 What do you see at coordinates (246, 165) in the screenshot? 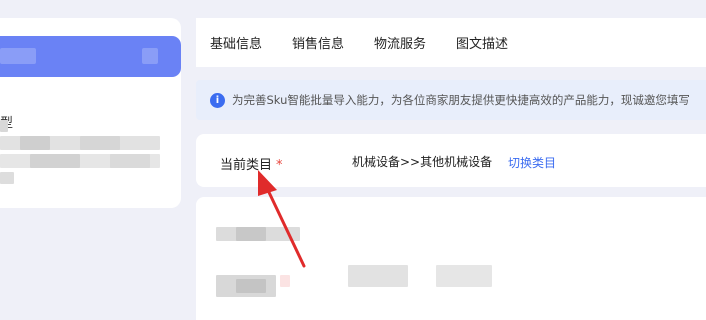
I see `category-label-text: 当前类目` at bounding box center [246, 165].